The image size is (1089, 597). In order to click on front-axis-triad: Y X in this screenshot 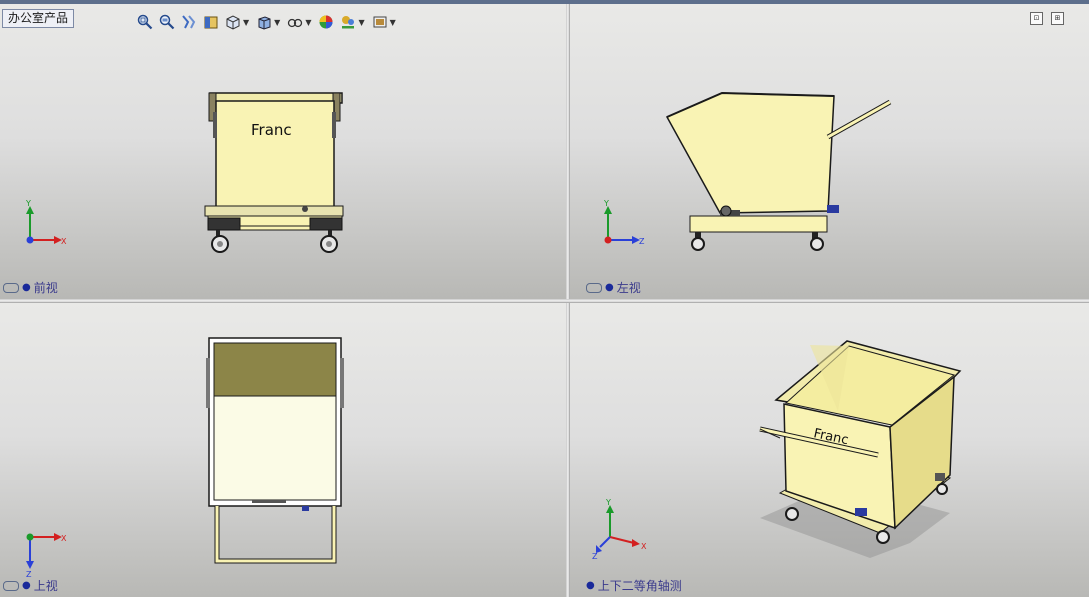, I will do `click(46, 223)`.